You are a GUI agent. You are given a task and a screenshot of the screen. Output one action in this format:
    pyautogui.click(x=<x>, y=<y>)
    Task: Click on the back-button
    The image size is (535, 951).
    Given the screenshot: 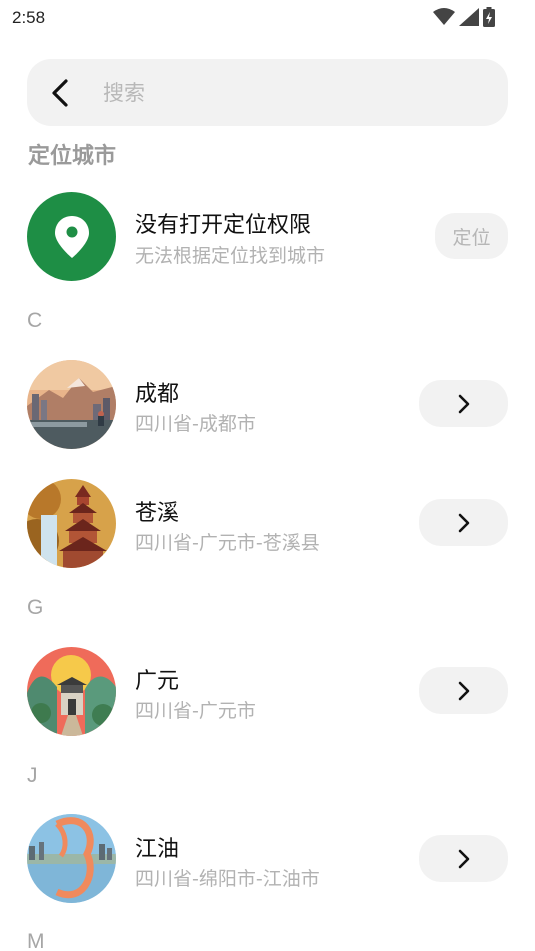 What is the action you would take?
    pyautogui.click(x=60, y=93)
    